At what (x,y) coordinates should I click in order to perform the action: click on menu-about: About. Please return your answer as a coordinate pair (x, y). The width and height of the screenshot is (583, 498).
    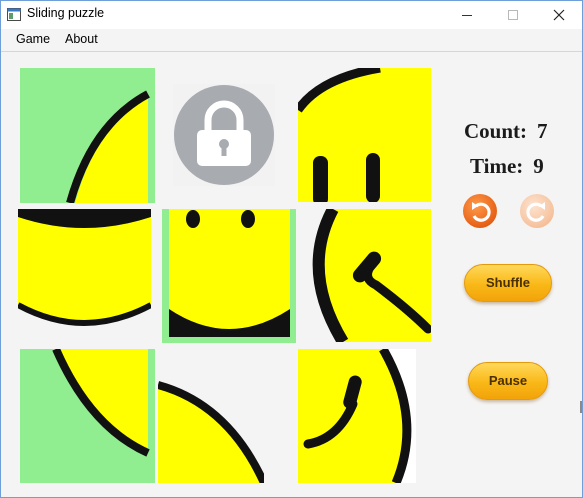
    Looking at the image, I should click on (81, 39).